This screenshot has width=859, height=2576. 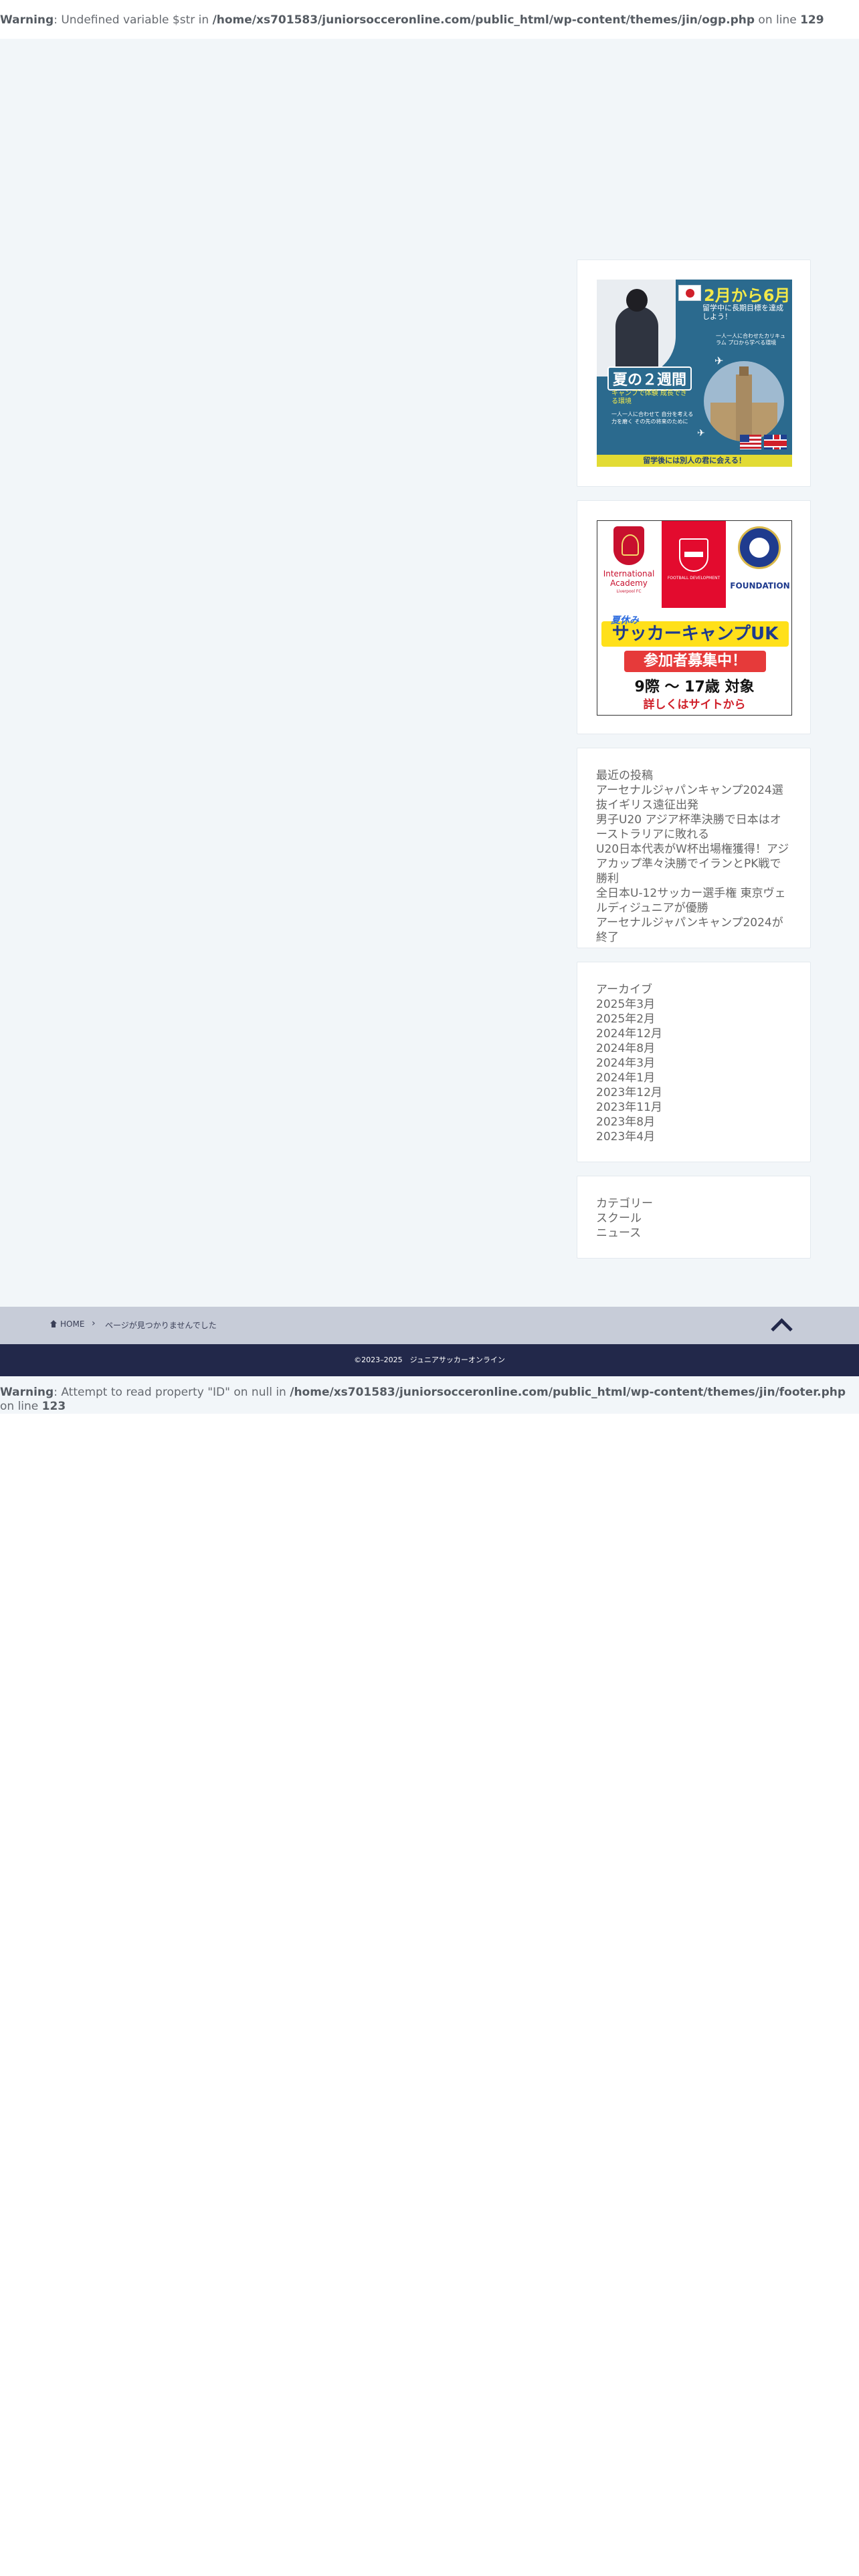 What do you see at coordinates (161, 1325) in the screenshot?
I see `breadcrumb-current: ページが見つかりませんでした` at bounding box center [161, 1325].